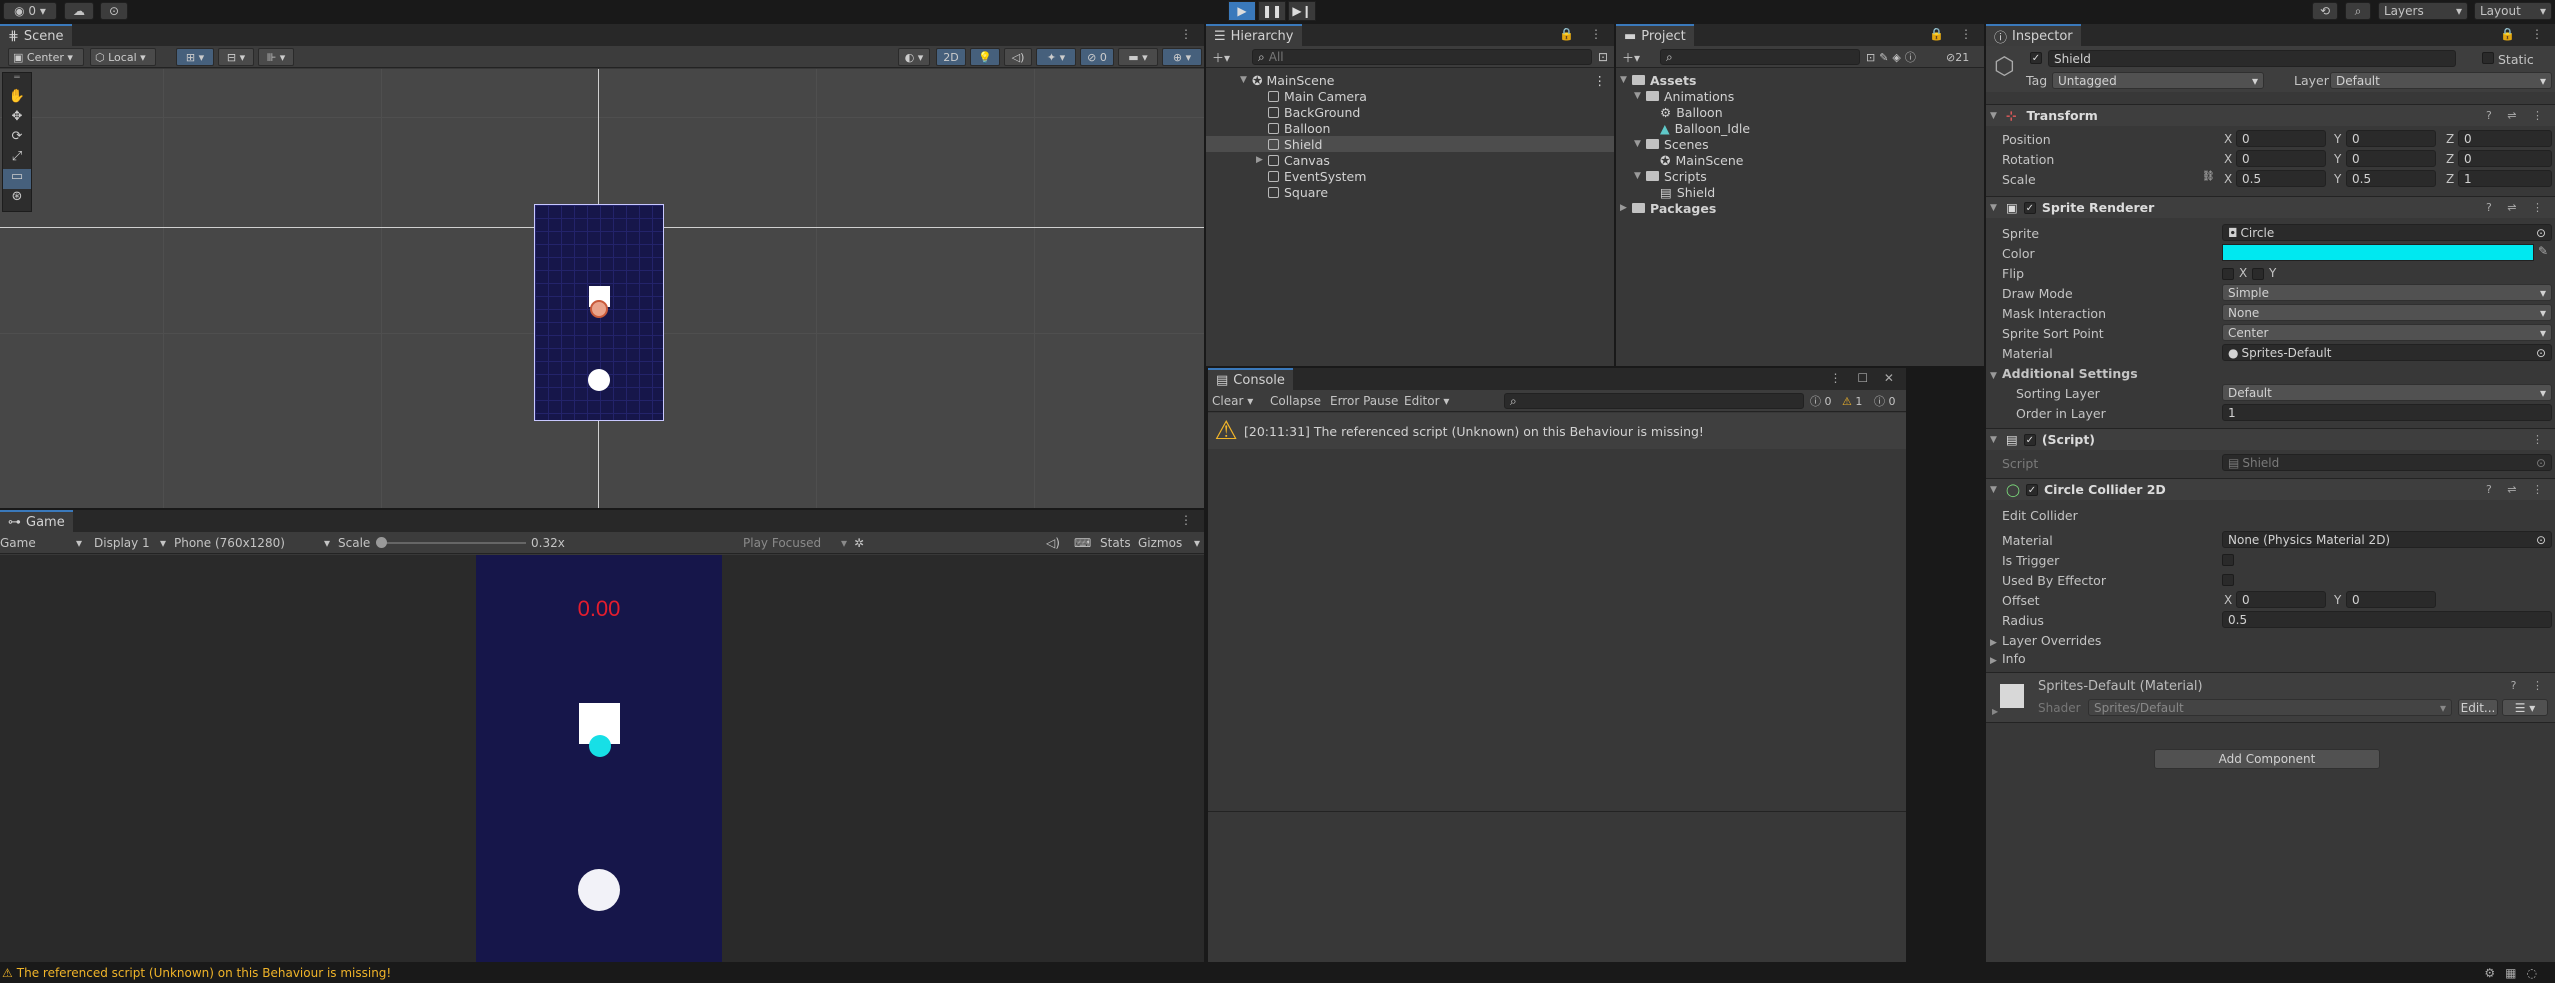  I want to click on editor-dropdown: Editor ▾, so click(1426, 401).